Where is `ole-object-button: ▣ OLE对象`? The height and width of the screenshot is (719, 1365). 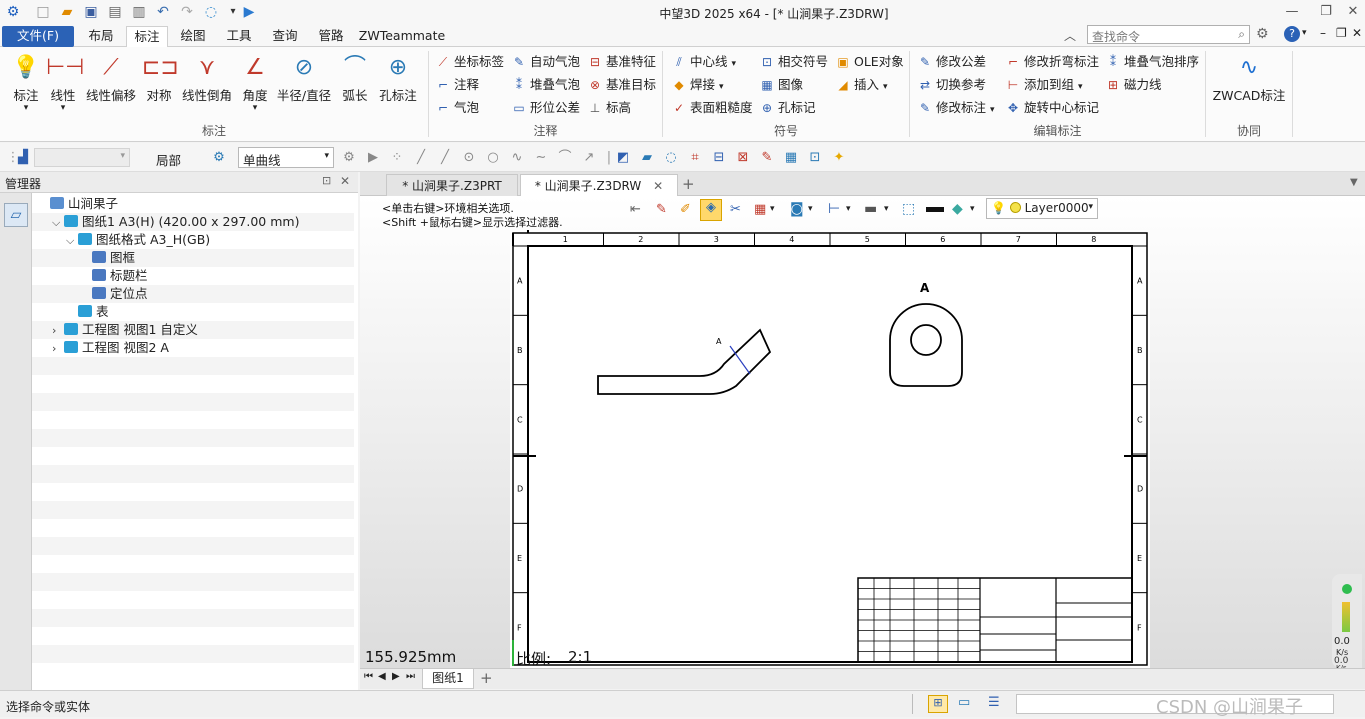
ole-object-button: ▣ OLE对象 is located at coordinates (868, 62).